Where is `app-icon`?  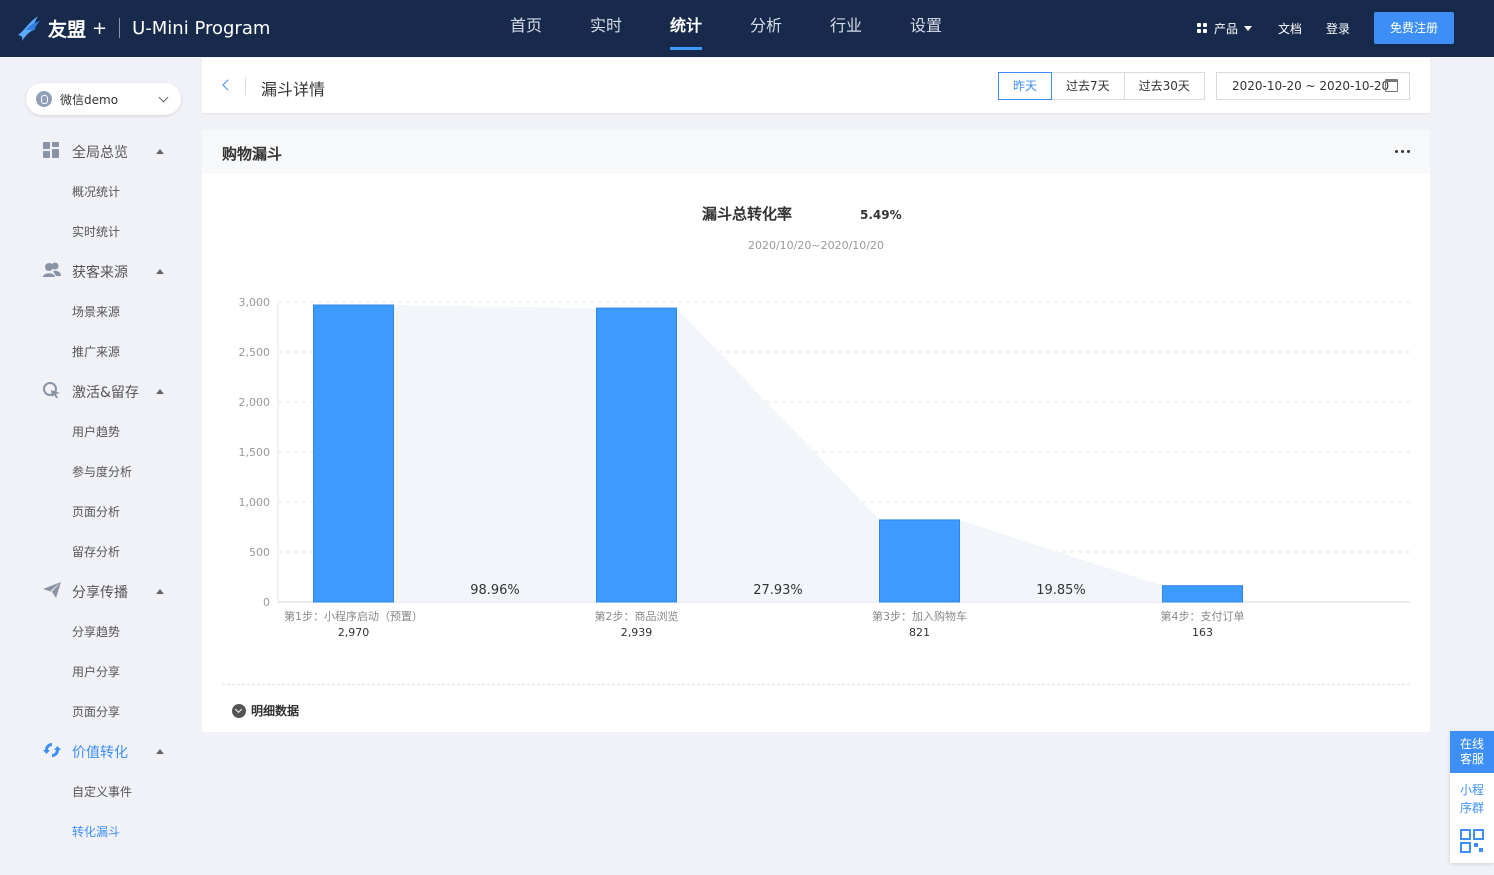 app-icon is located at coordinates (44, 99).